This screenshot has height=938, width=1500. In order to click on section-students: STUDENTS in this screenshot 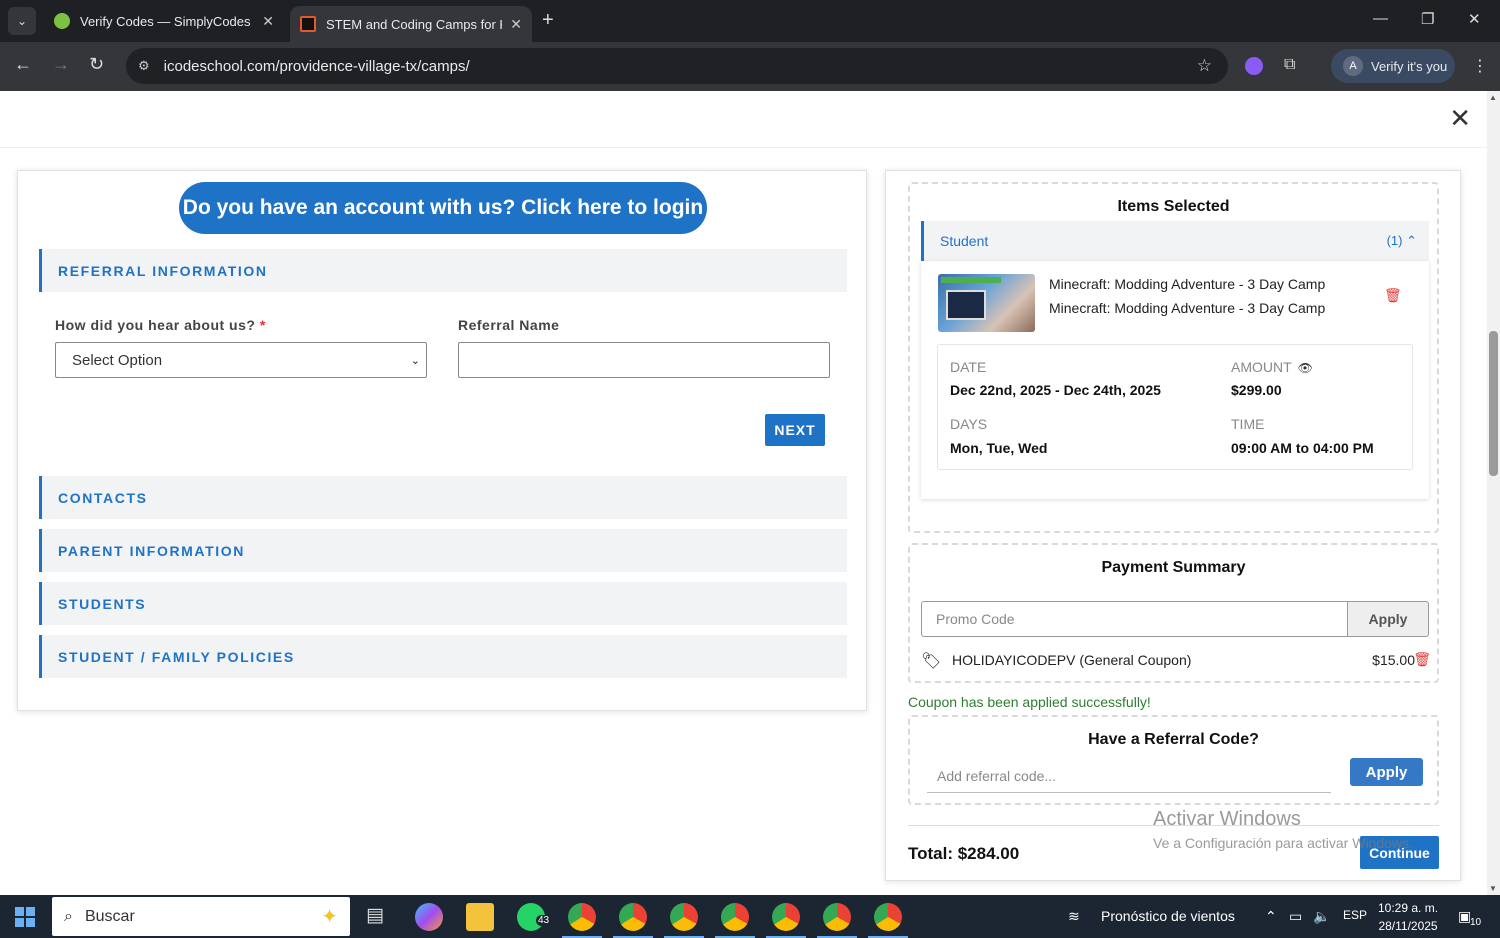, I will do `click(443, 603)`.